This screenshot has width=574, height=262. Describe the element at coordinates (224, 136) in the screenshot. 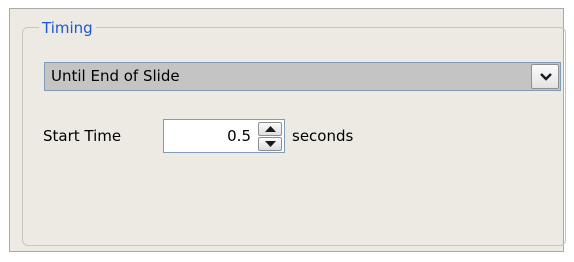

I see `start-time-spinner: 0.5` at that location.